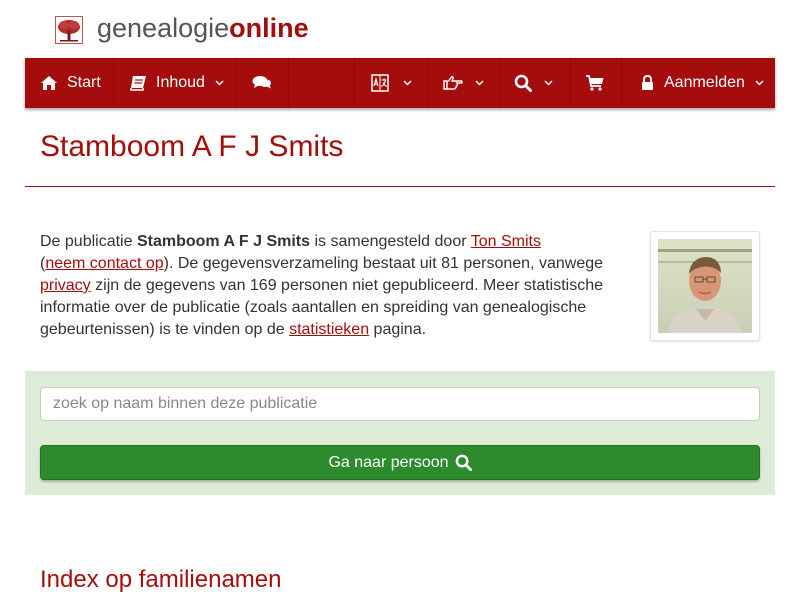 The height and width of the screenshot is (600, 800). I want to click on nav-cart, so click(596, 83).